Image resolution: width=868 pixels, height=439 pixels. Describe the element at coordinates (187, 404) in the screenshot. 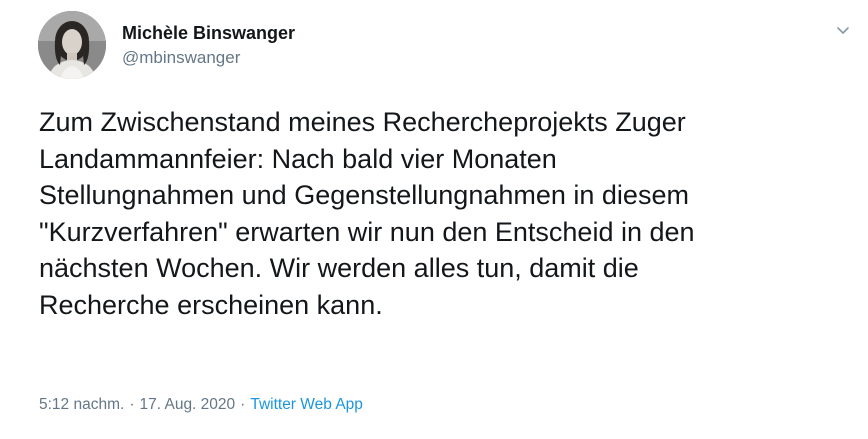

I see `tweet-date: 17. Aug. 2020` at that location.